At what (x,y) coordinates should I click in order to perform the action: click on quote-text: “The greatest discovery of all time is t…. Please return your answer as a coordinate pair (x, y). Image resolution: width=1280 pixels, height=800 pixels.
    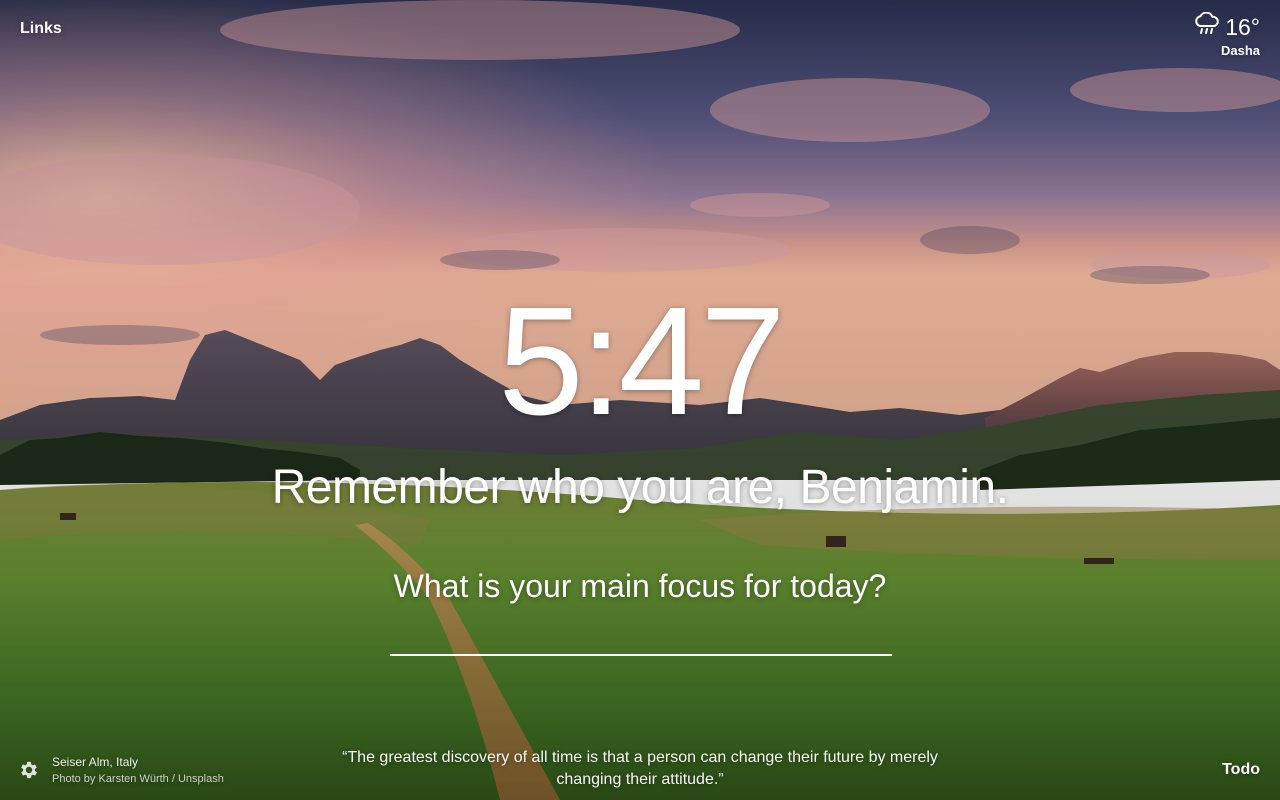
    Looking at the image, I should click on (640, 769).